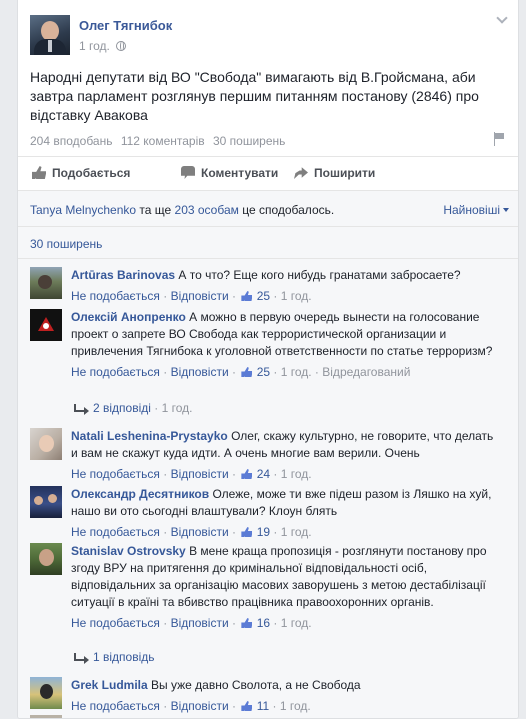 The height and width of the screenshot is (719, 526). I want to click on globe-icon, so click(120, 46).